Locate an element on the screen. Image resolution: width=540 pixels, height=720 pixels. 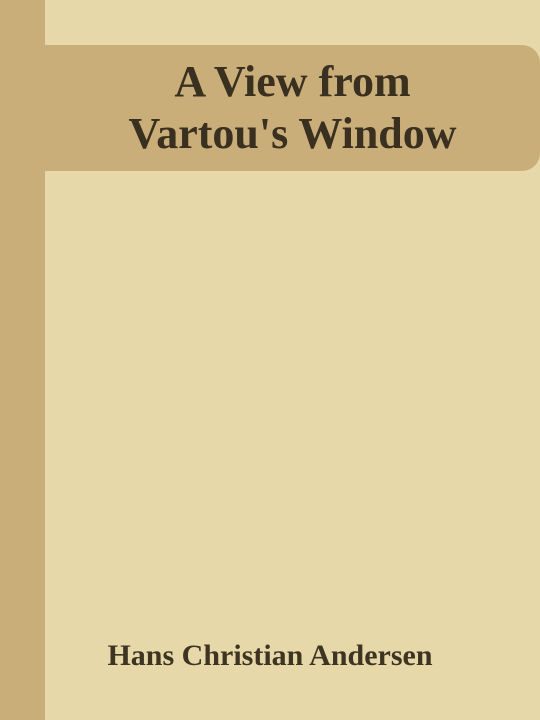
book-title-line-1: A View from is located at coordinates (292, 81).